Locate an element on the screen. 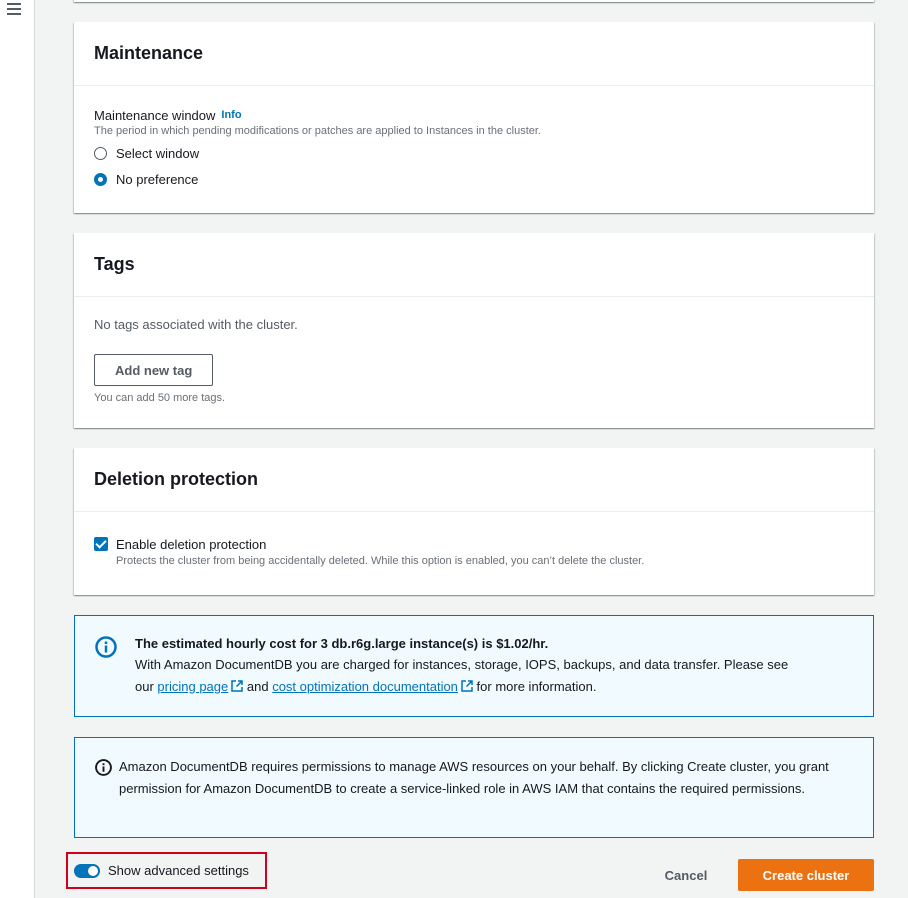  advanced-settings-highlight: Show advanced settings is located at coordinates (166, 870).